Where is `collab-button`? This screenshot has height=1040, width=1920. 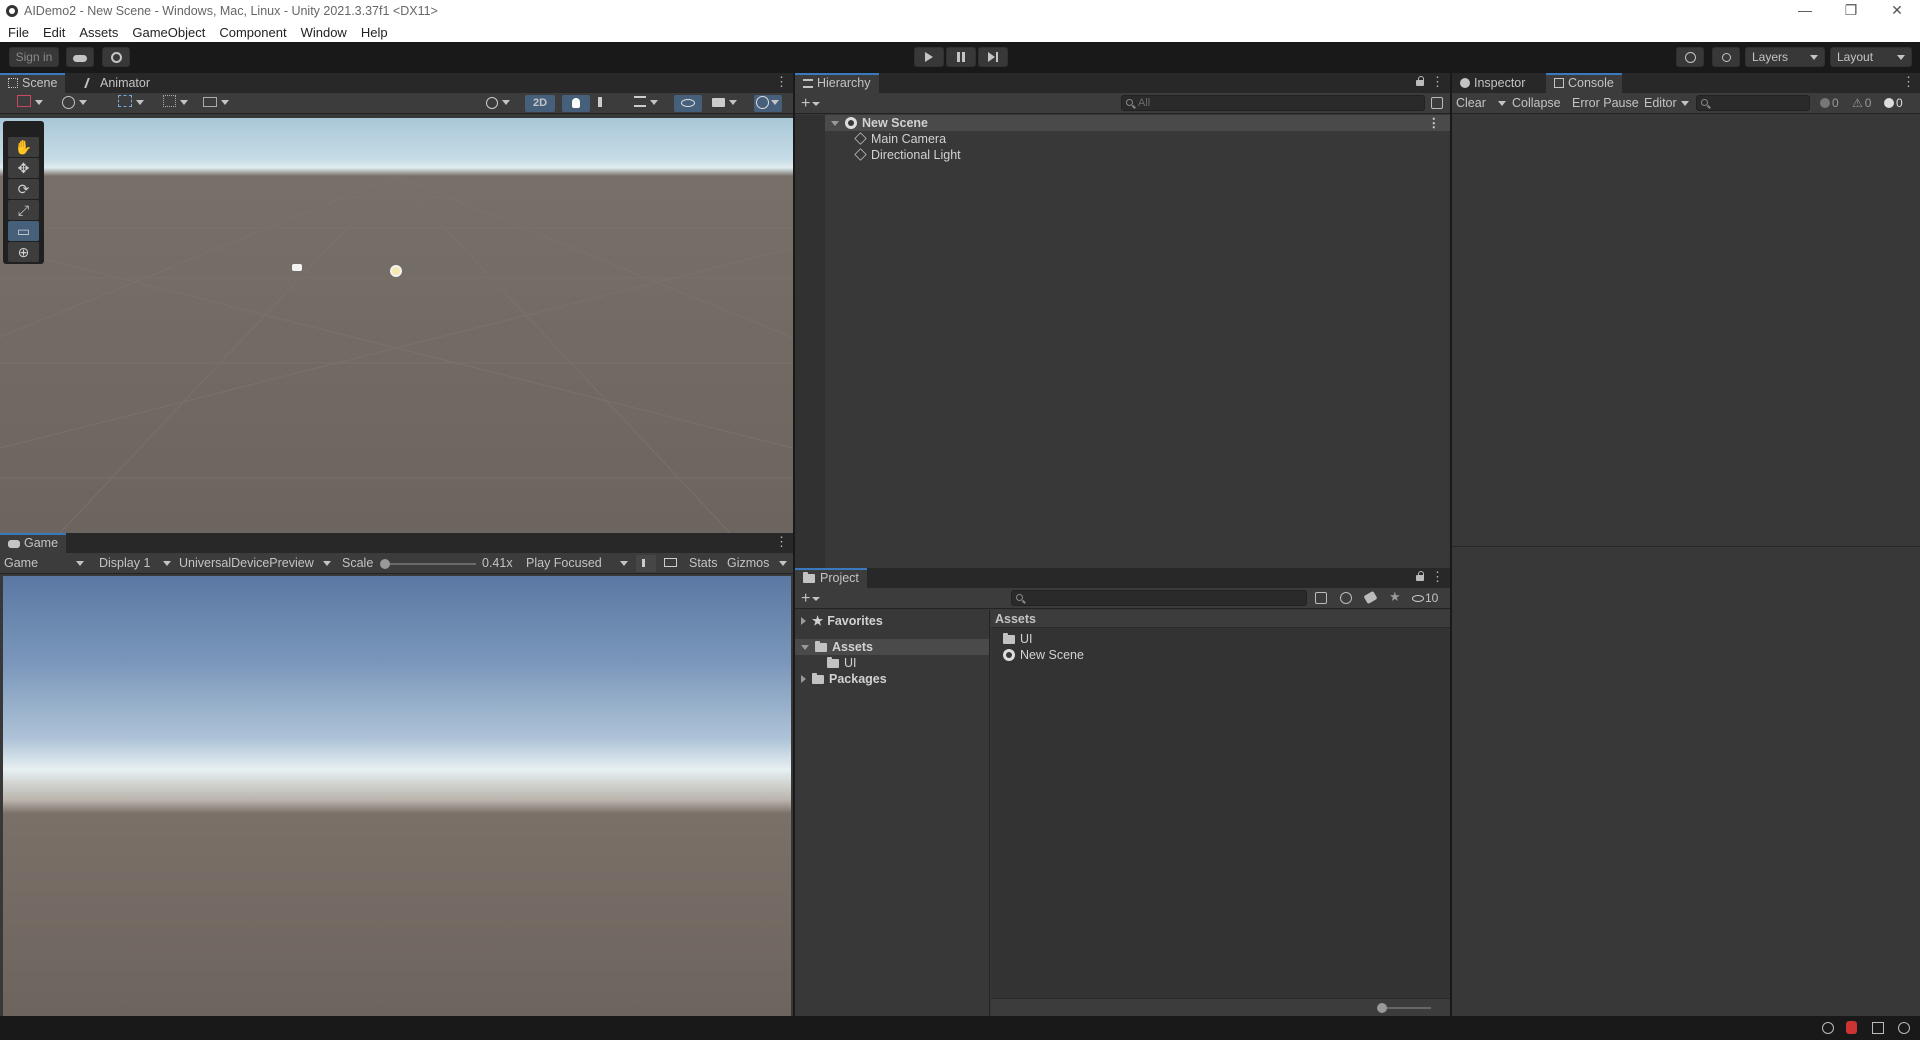 collab-button is located at coordinates (116, 57).